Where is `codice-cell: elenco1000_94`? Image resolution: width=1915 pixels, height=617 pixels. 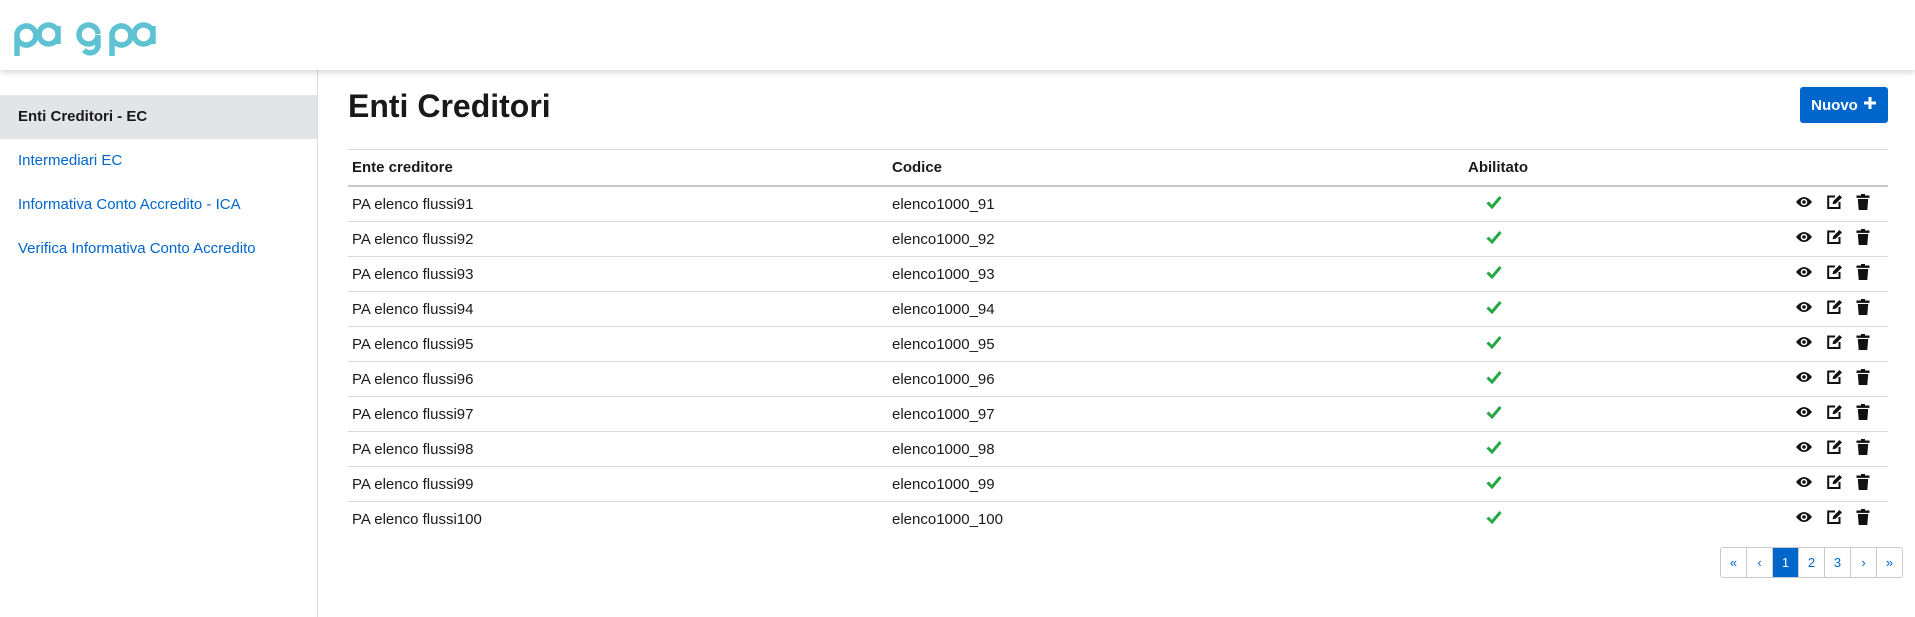
codice-cell: elenco1000_94 is located at coordinates (1178, 309).